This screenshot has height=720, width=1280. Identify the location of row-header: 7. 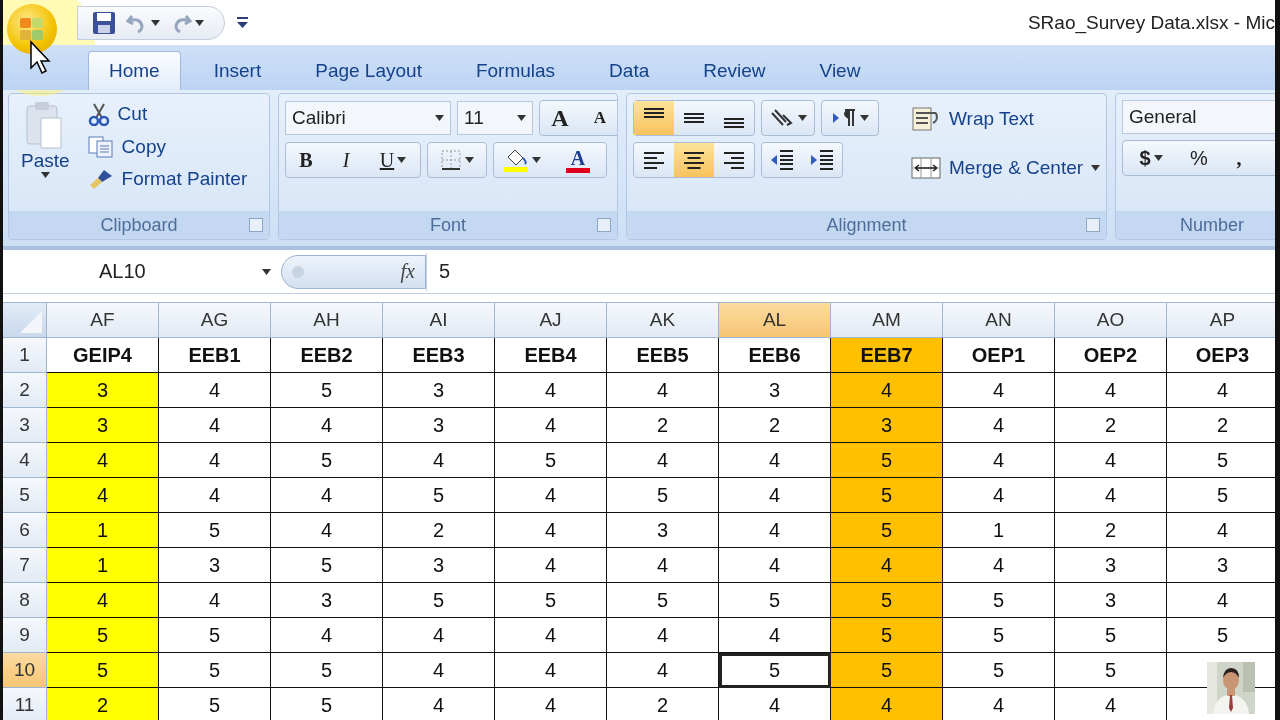
(25, 565).